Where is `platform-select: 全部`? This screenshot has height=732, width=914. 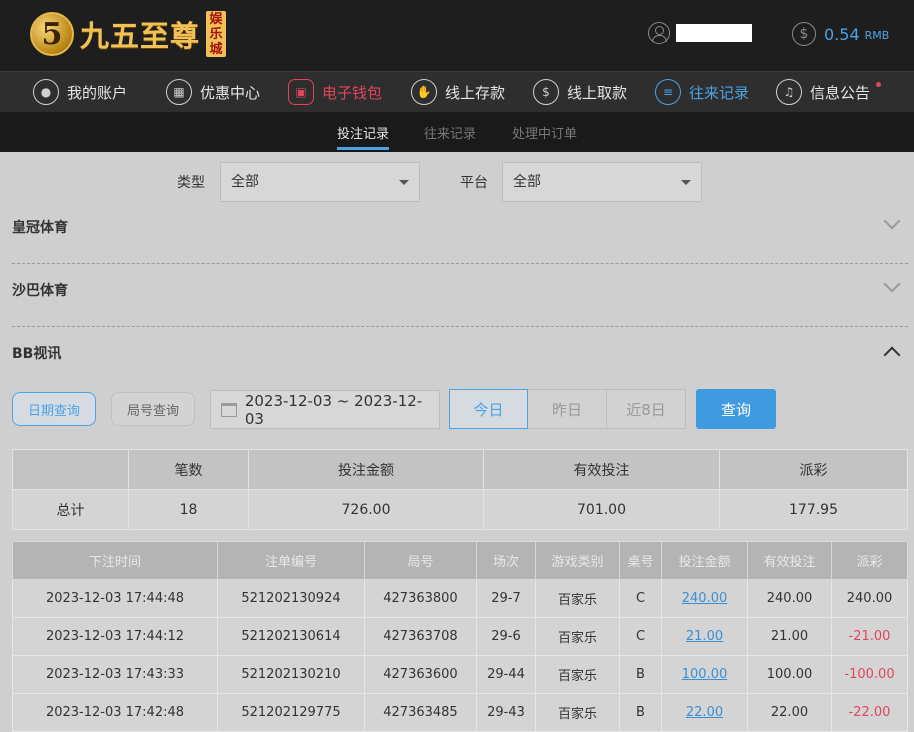
platform-select: 全部 is located at coordinates (602, 182).